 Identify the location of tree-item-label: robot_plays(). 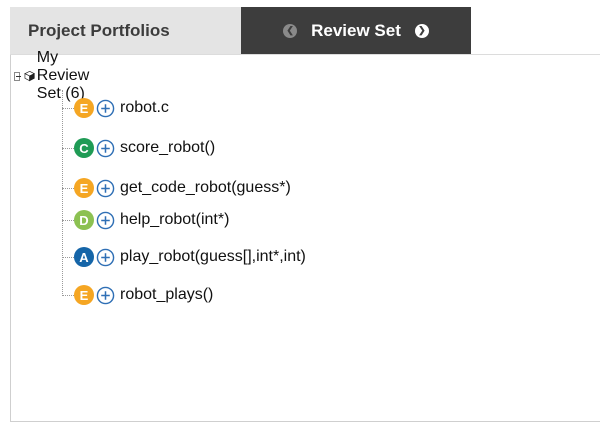
(167, 294).